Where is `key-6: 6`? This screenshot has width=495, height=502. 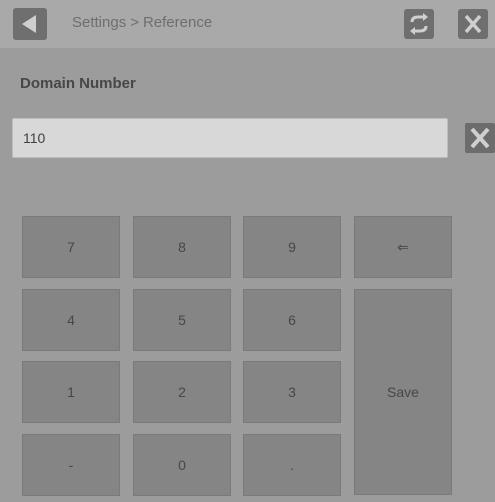 key-6: 6 is located at coordinates (292, 320).